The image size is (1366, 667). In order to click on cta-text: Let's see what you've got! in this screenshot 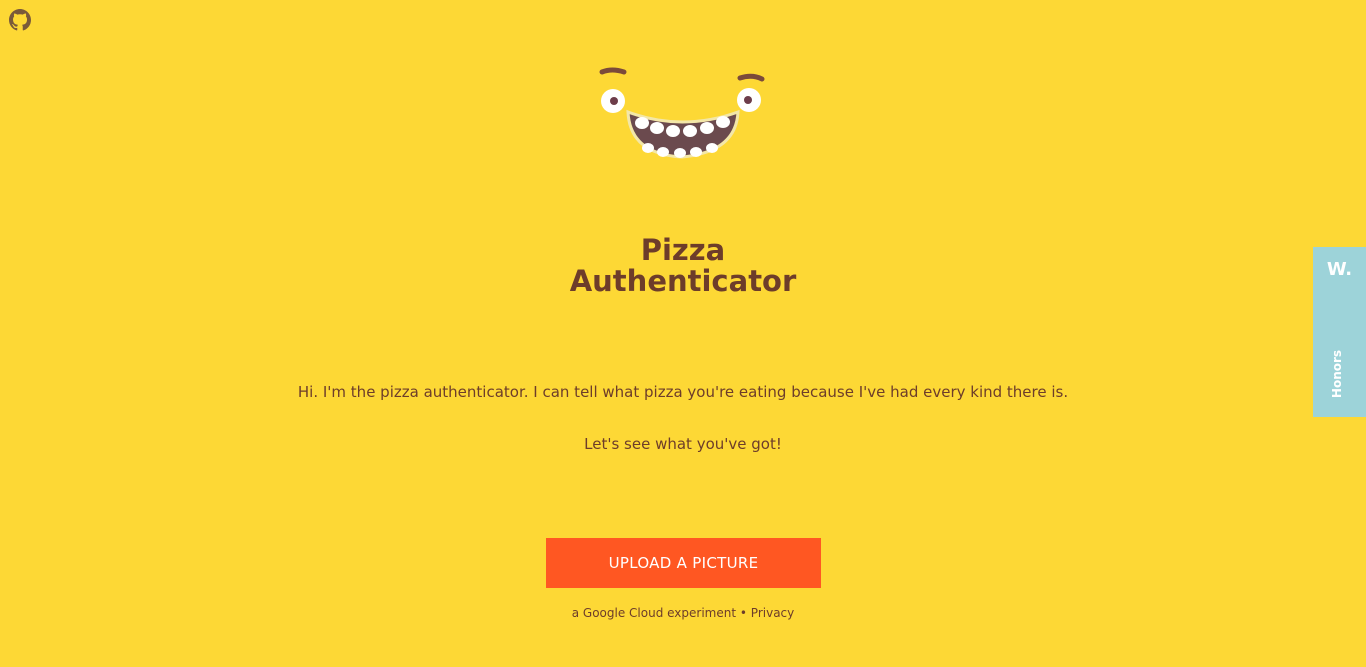, I will do `click(683, 444)`.